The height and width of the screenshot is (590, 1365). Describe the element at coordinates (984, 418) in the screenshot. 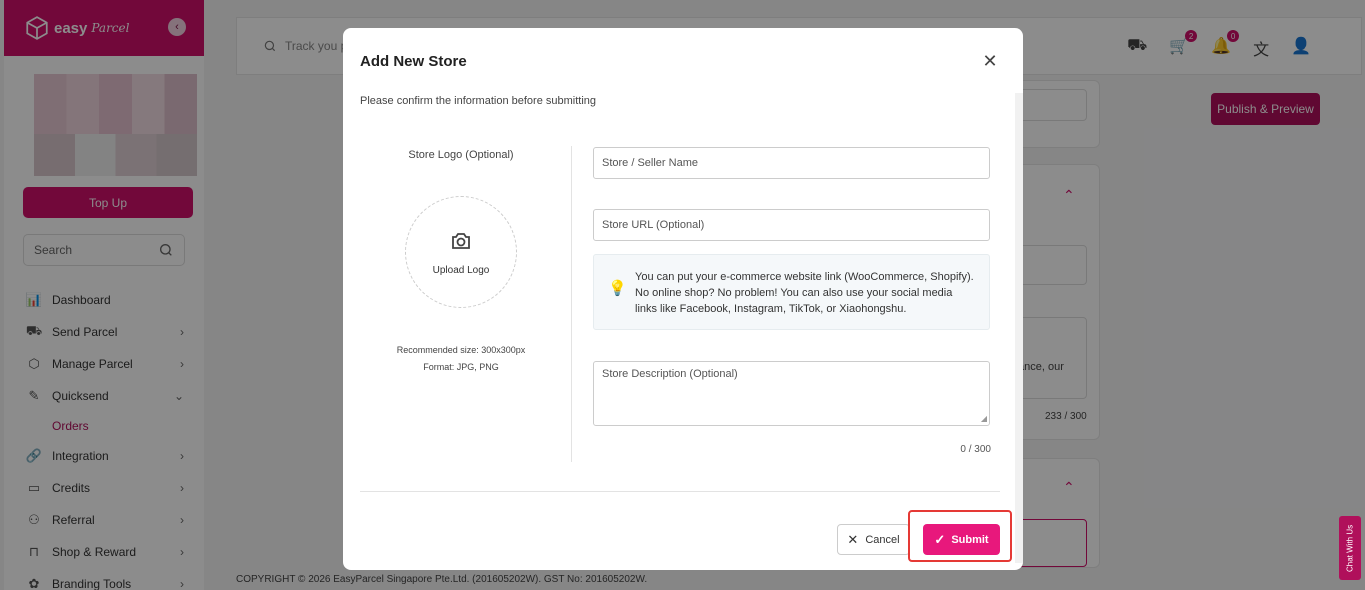

I see `resize-grip-icon: ◢` at that location.